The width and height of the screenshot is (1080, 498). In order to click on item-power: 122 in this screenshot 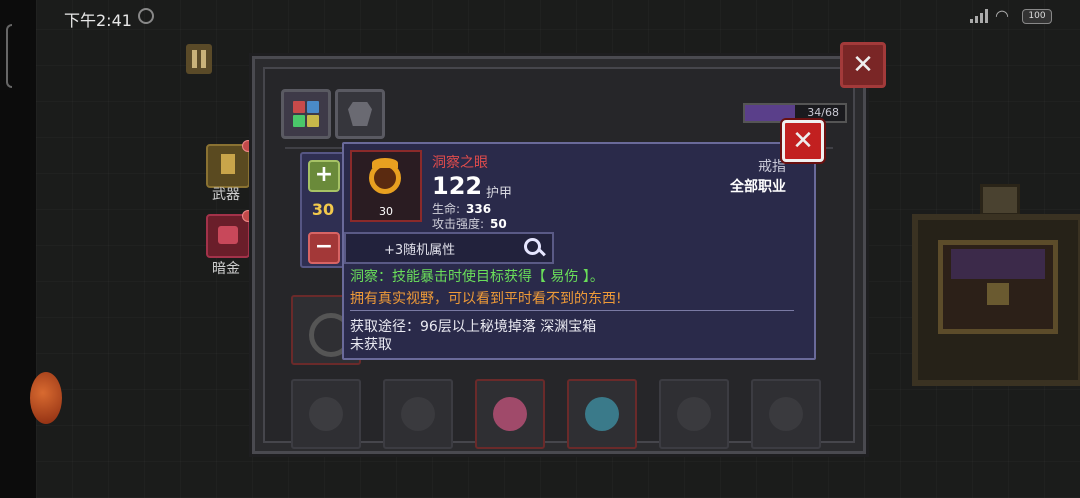, I will do `click(457, 186)`.